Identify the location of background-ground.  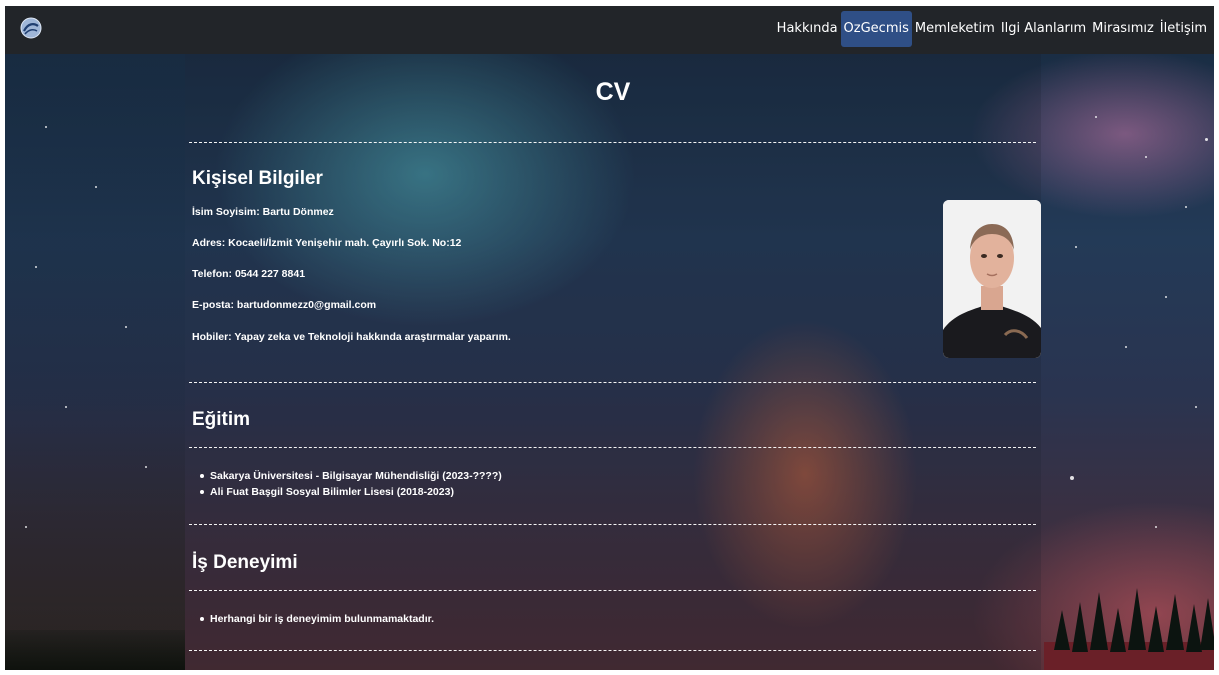
(95, 650).